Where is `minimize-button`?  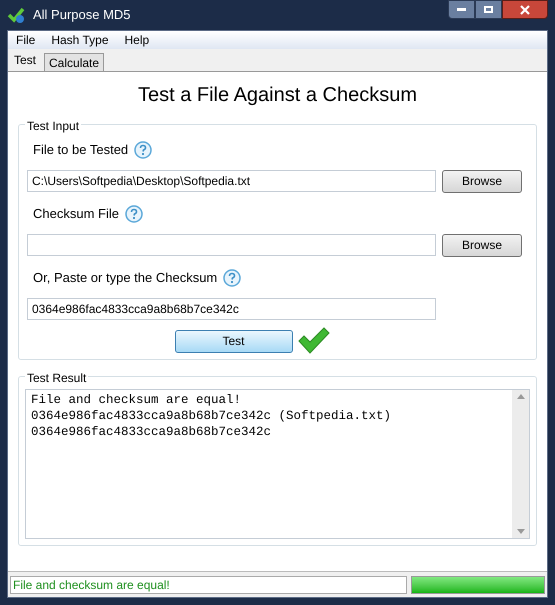
minimize-button is located at coordinates (461, 9).